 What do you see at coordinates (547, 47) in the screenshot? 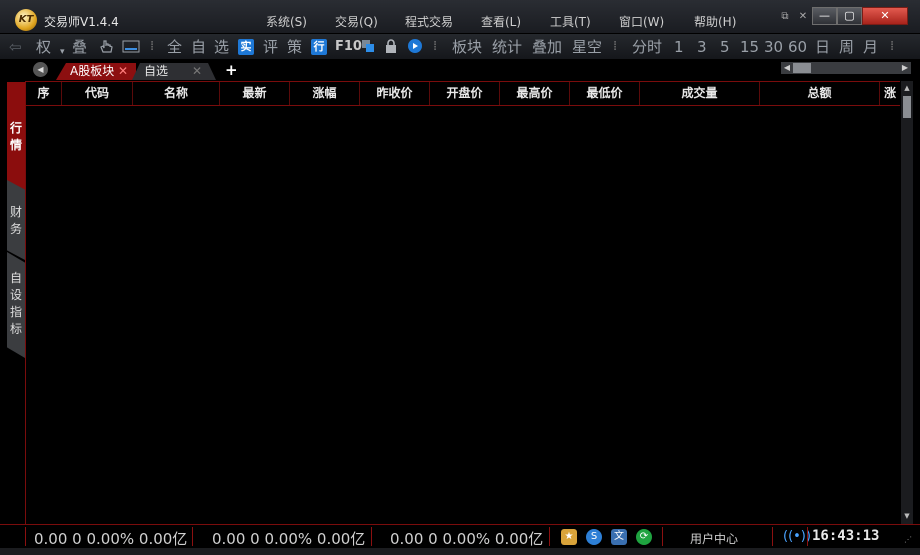
I see `toolbar-diejia-button: 叠加` at bounding box center [547, 47].